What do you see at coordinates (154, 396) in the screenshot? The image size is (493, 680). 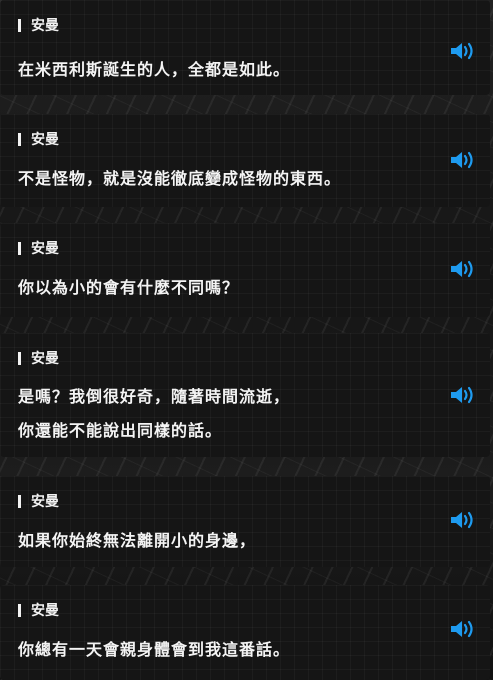 I see `dialogue-text-line-1: 是嗎？我倒很好奇，隨著時間流逝，` at bounding box center [154, 396].